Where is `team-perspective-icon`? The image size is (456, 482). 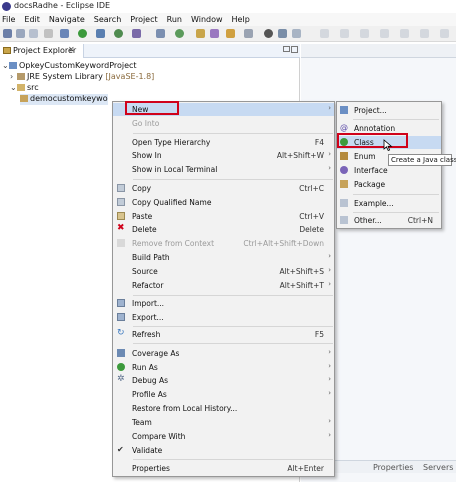
team-perspective-icon is located at coordinates (424, 33).